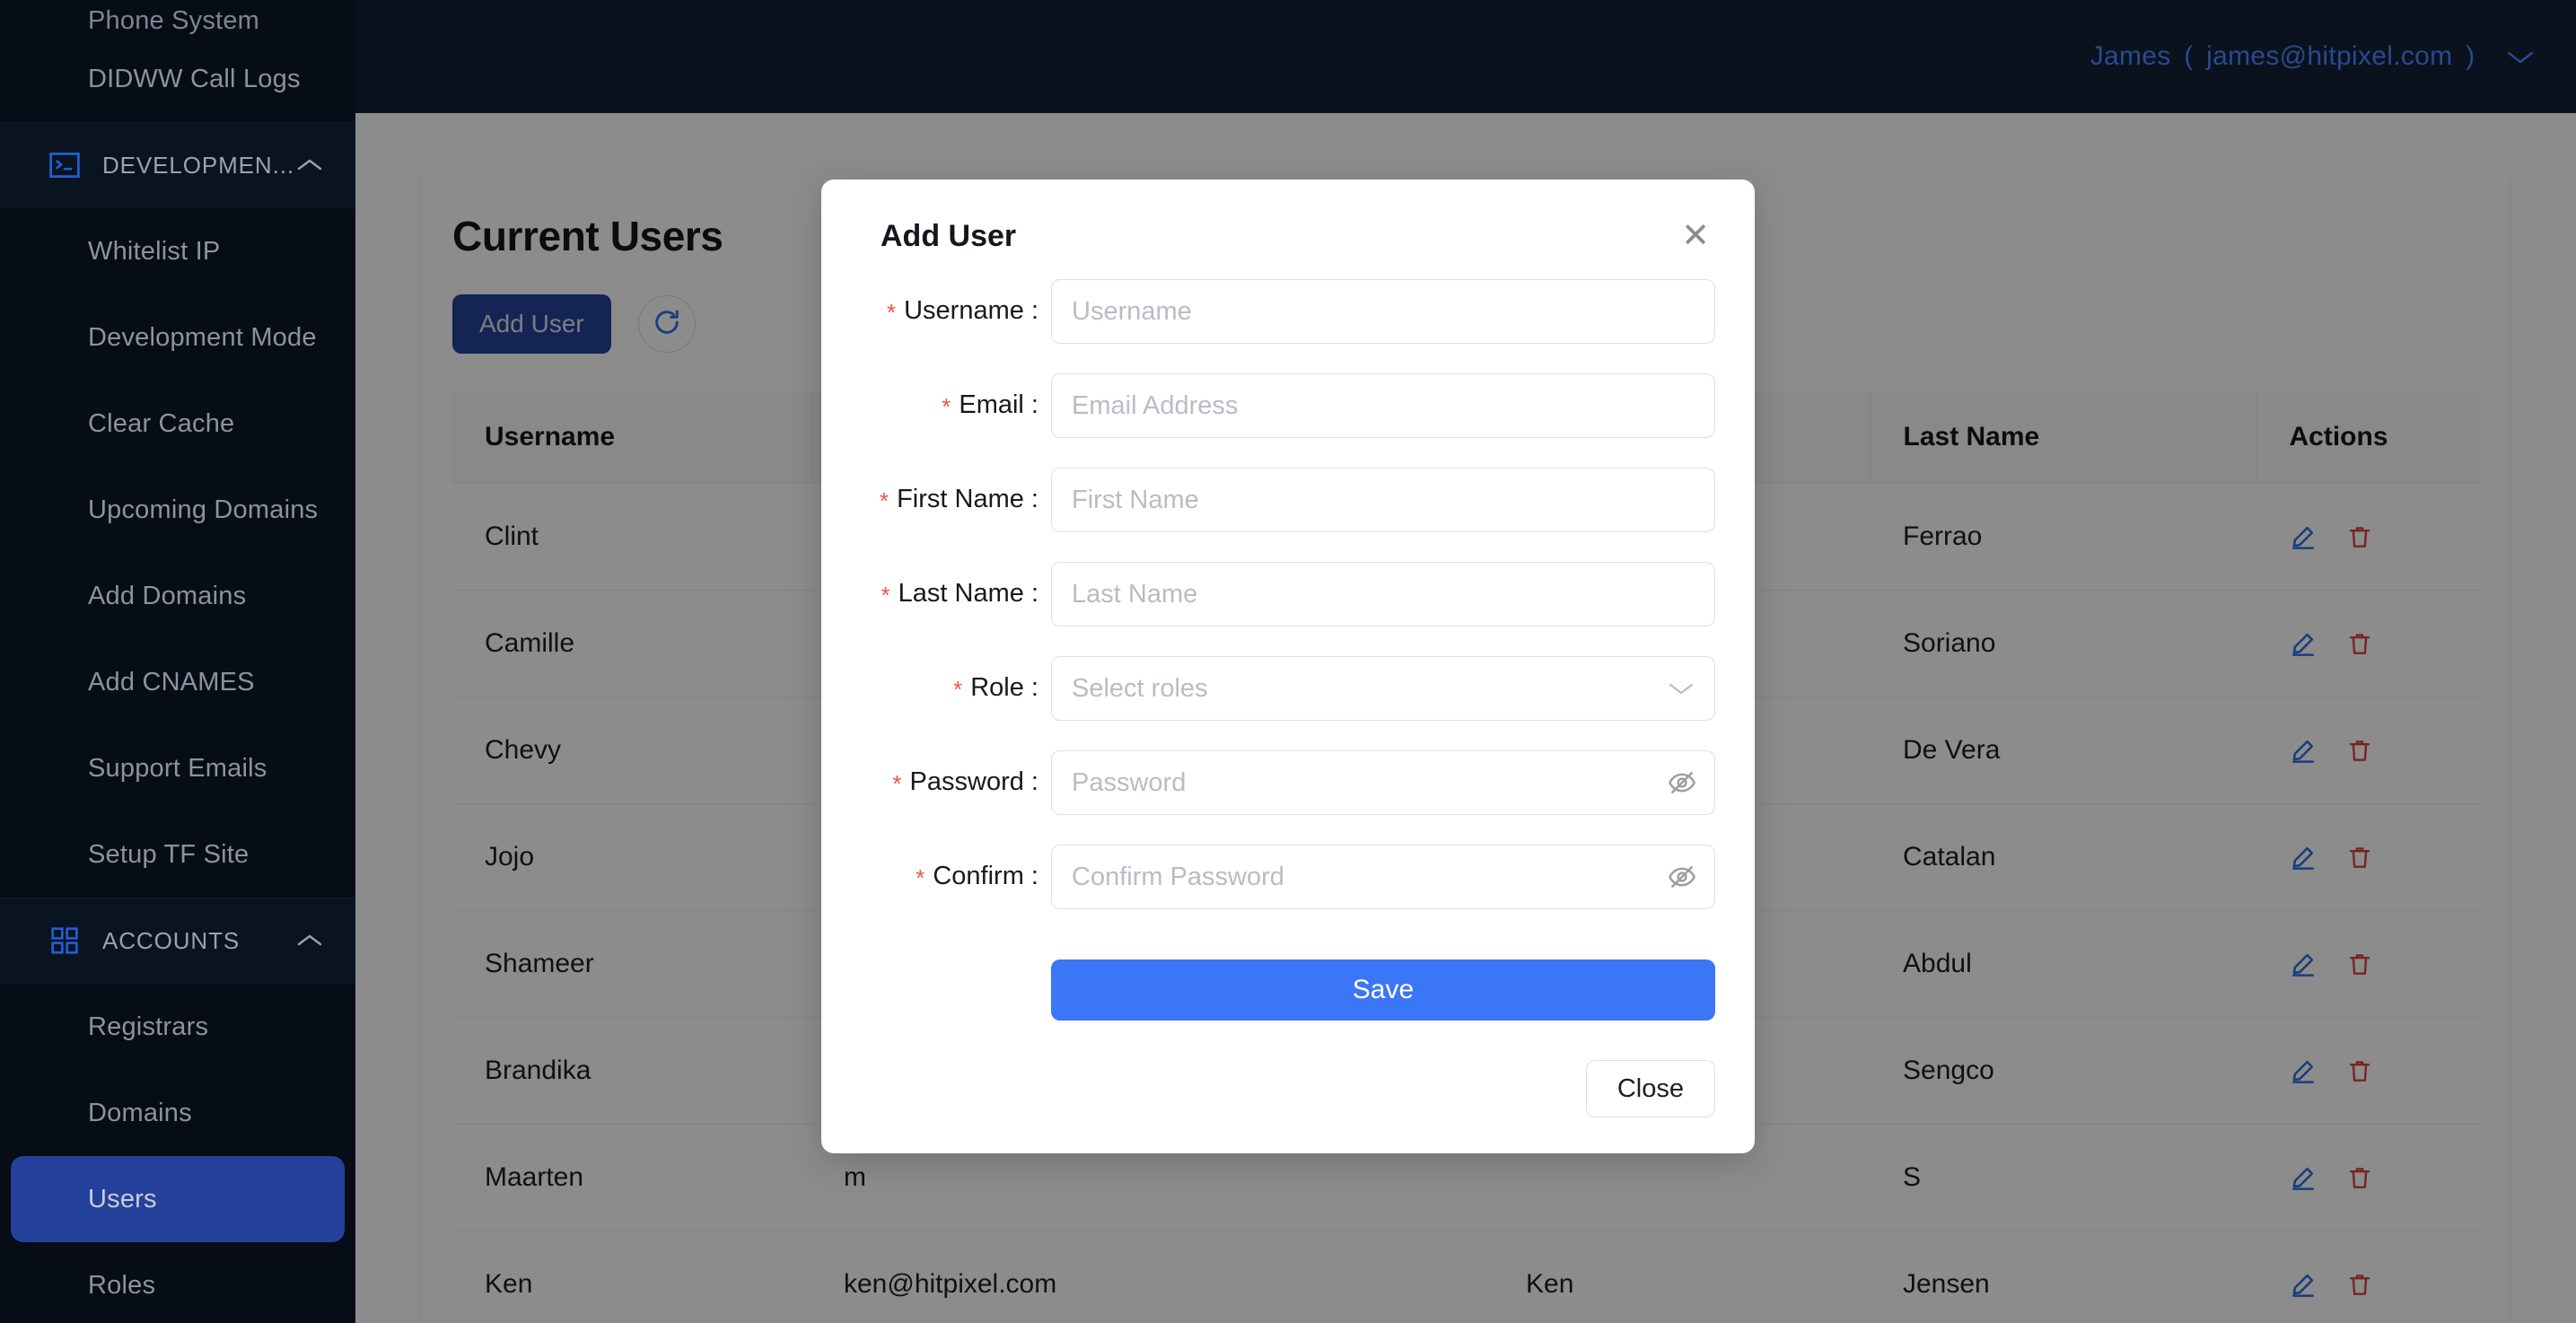 The height and width of the screenshot is (1323, 2576). I want to click on account-name: James, so click(2130, 56).